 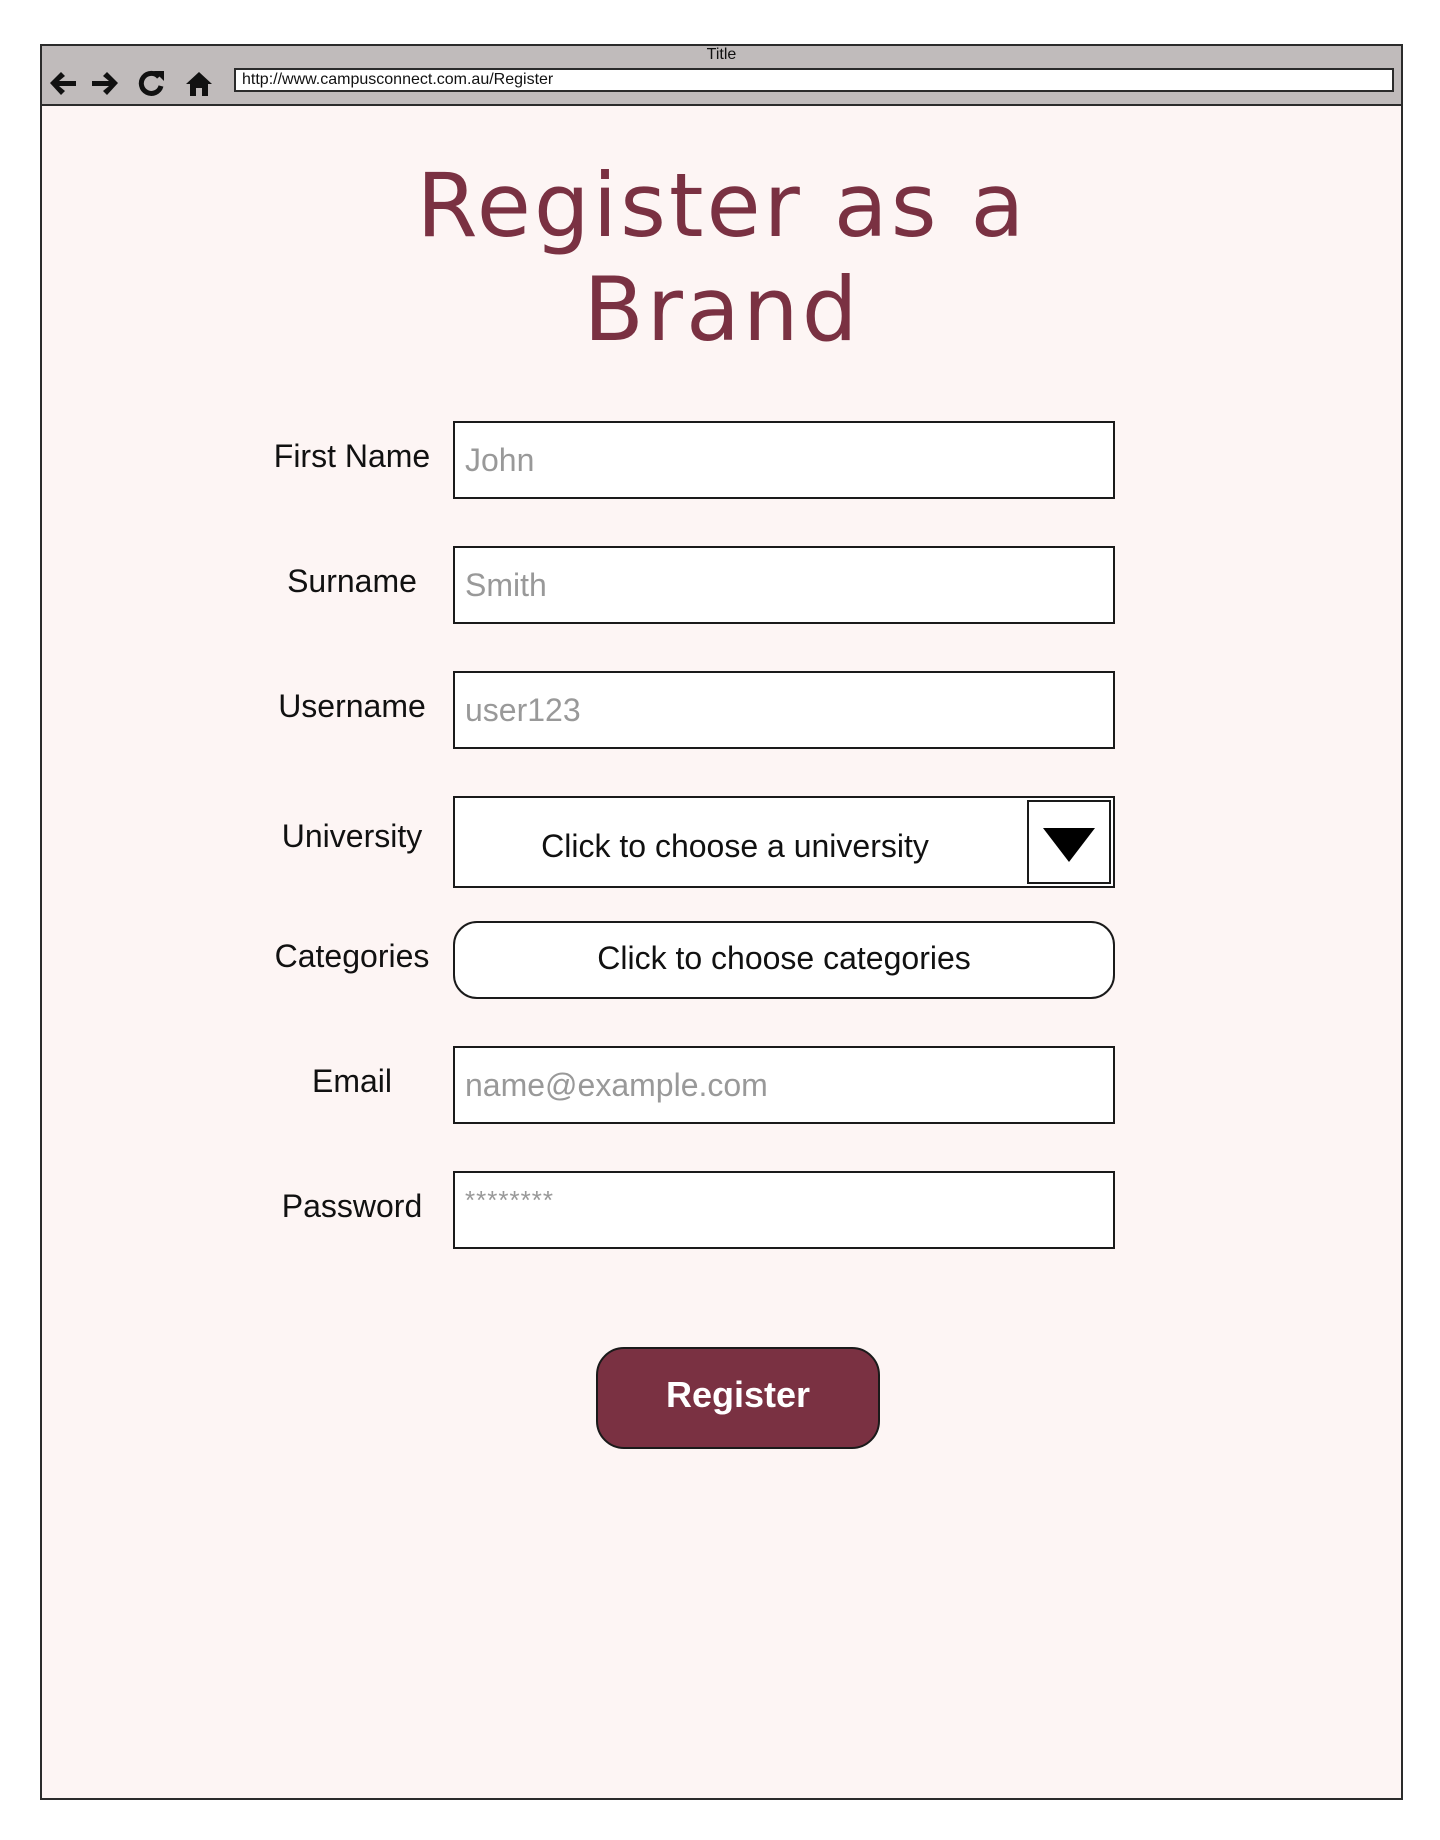 What do you see at coordinates (352, 836) in the screenshot?
I see `university-label: University` at bounding box center [352, 836].